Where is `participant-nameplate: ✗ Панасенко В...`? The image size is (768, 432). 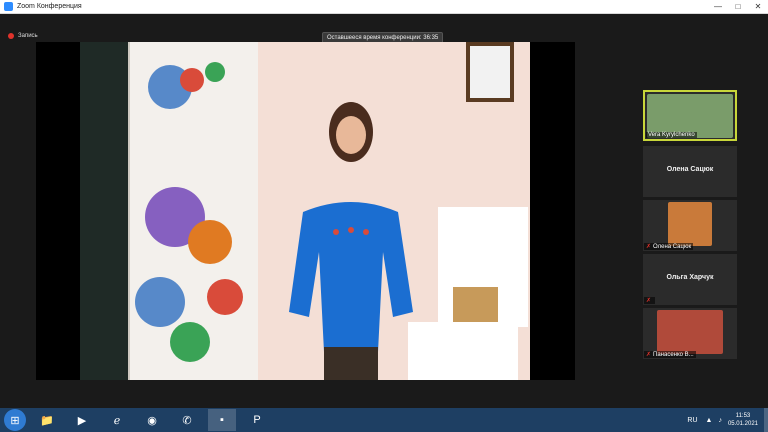
participant-nameplate: ✗ Панасенко В... is located at coordinates (670, 354).